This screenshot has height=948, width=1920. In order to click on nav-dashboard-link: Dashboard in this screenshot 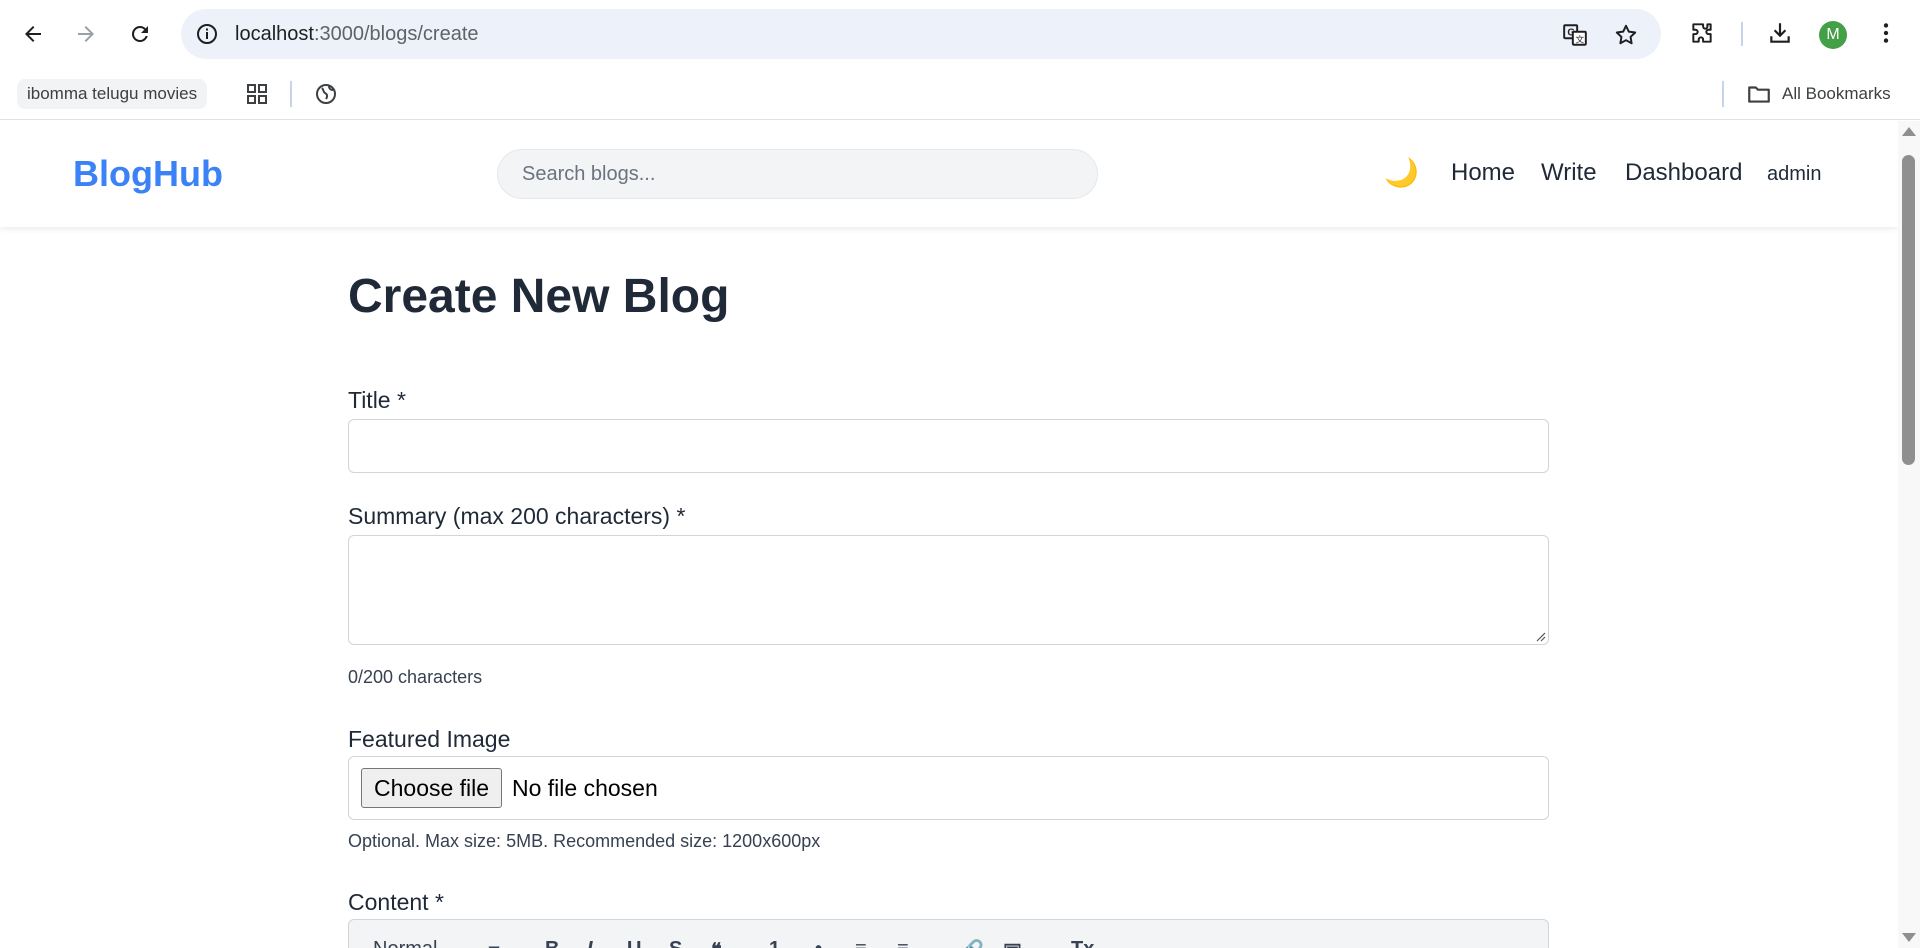, I will do `click(1683, 173)`.